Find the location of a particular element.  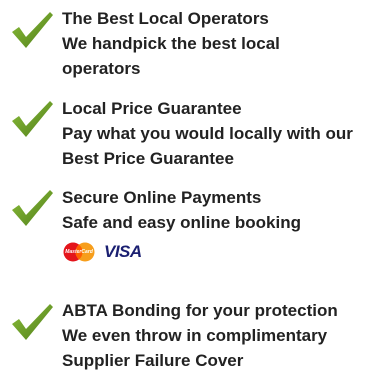

mastercard-icon: MasterCard is located at coordinates (79, 252).